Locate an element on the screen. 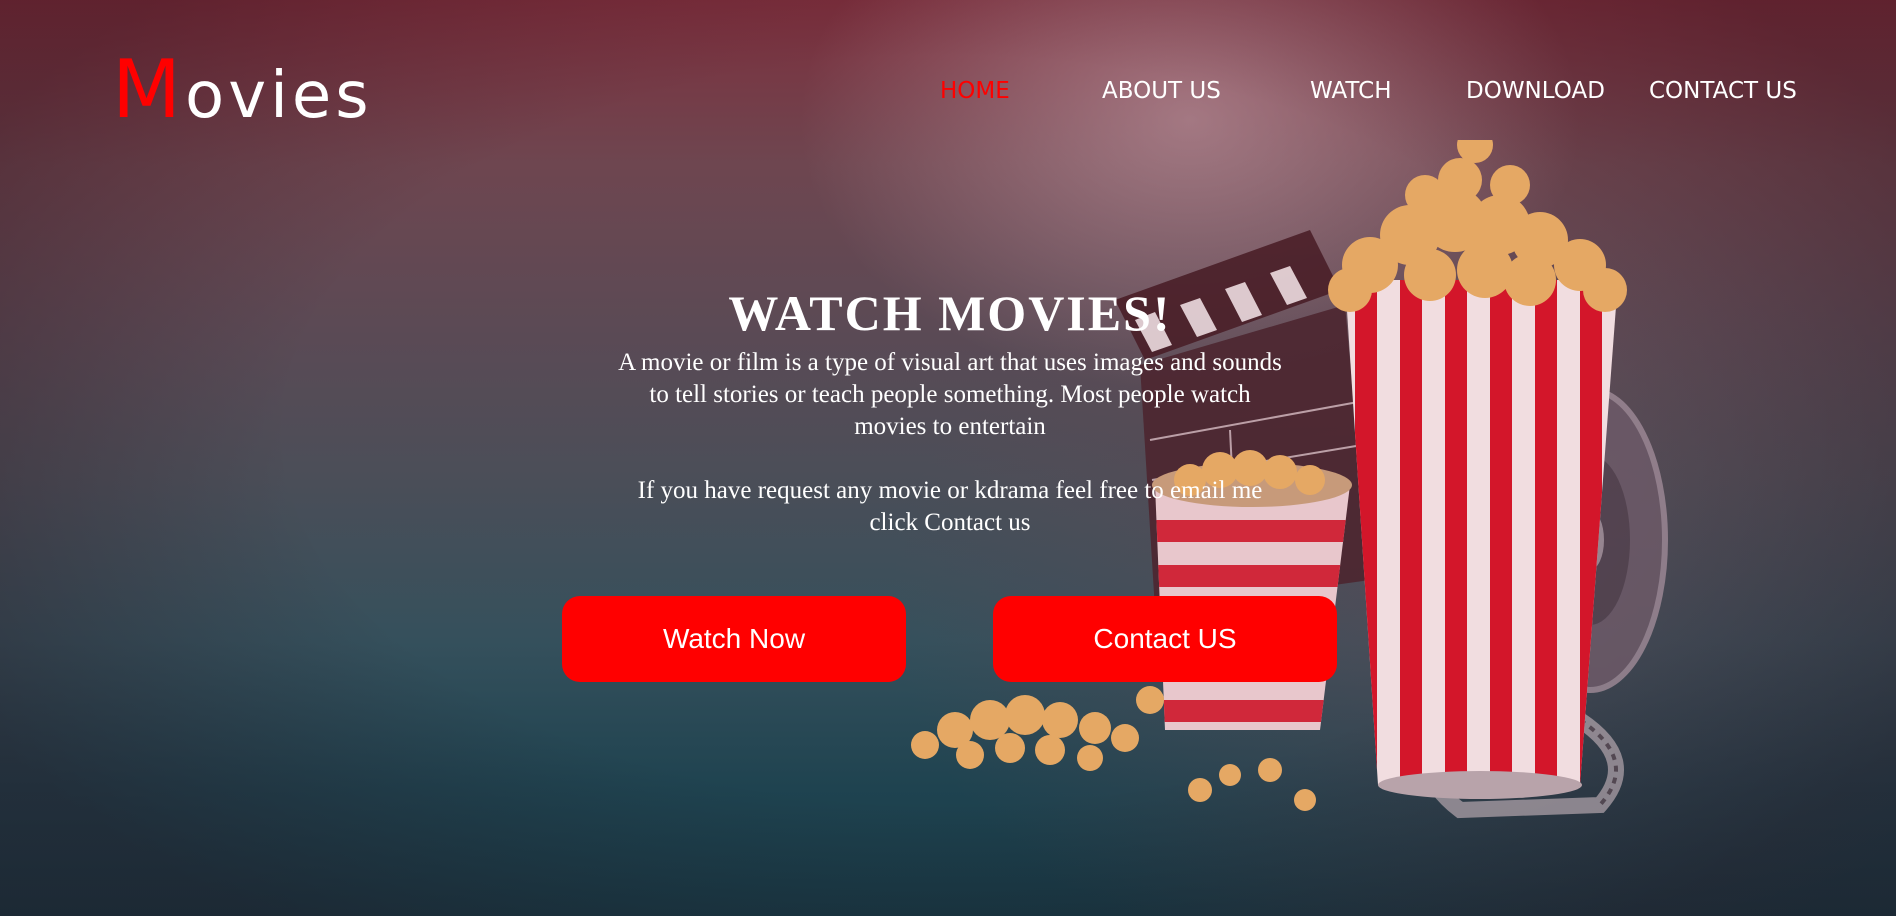  nav-watch: WATCH is located at coordinates (1351, 91).